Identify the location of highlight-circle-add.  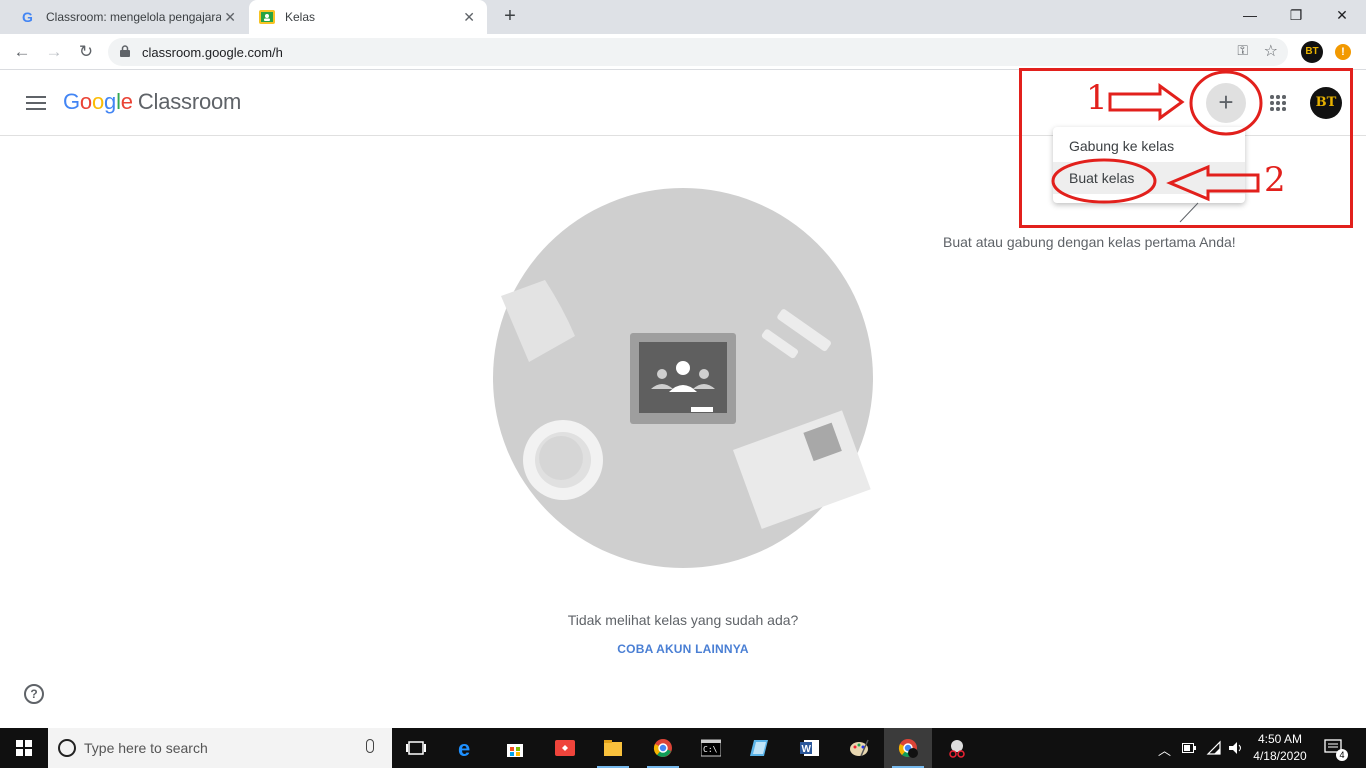
(1226, 103).